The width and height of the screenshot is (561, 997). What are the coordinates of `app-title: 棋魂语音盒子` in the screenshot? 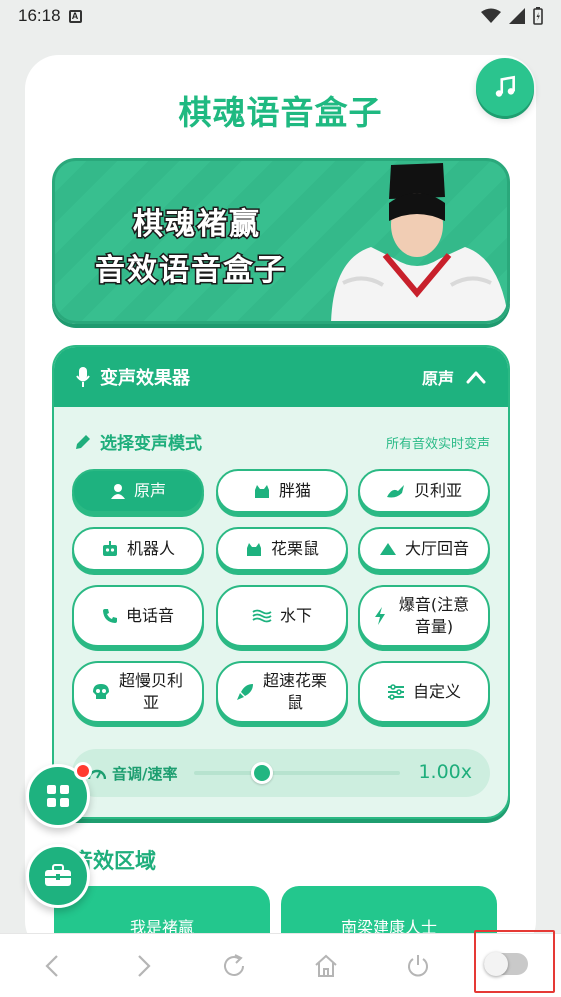 It's located at (280, 112).